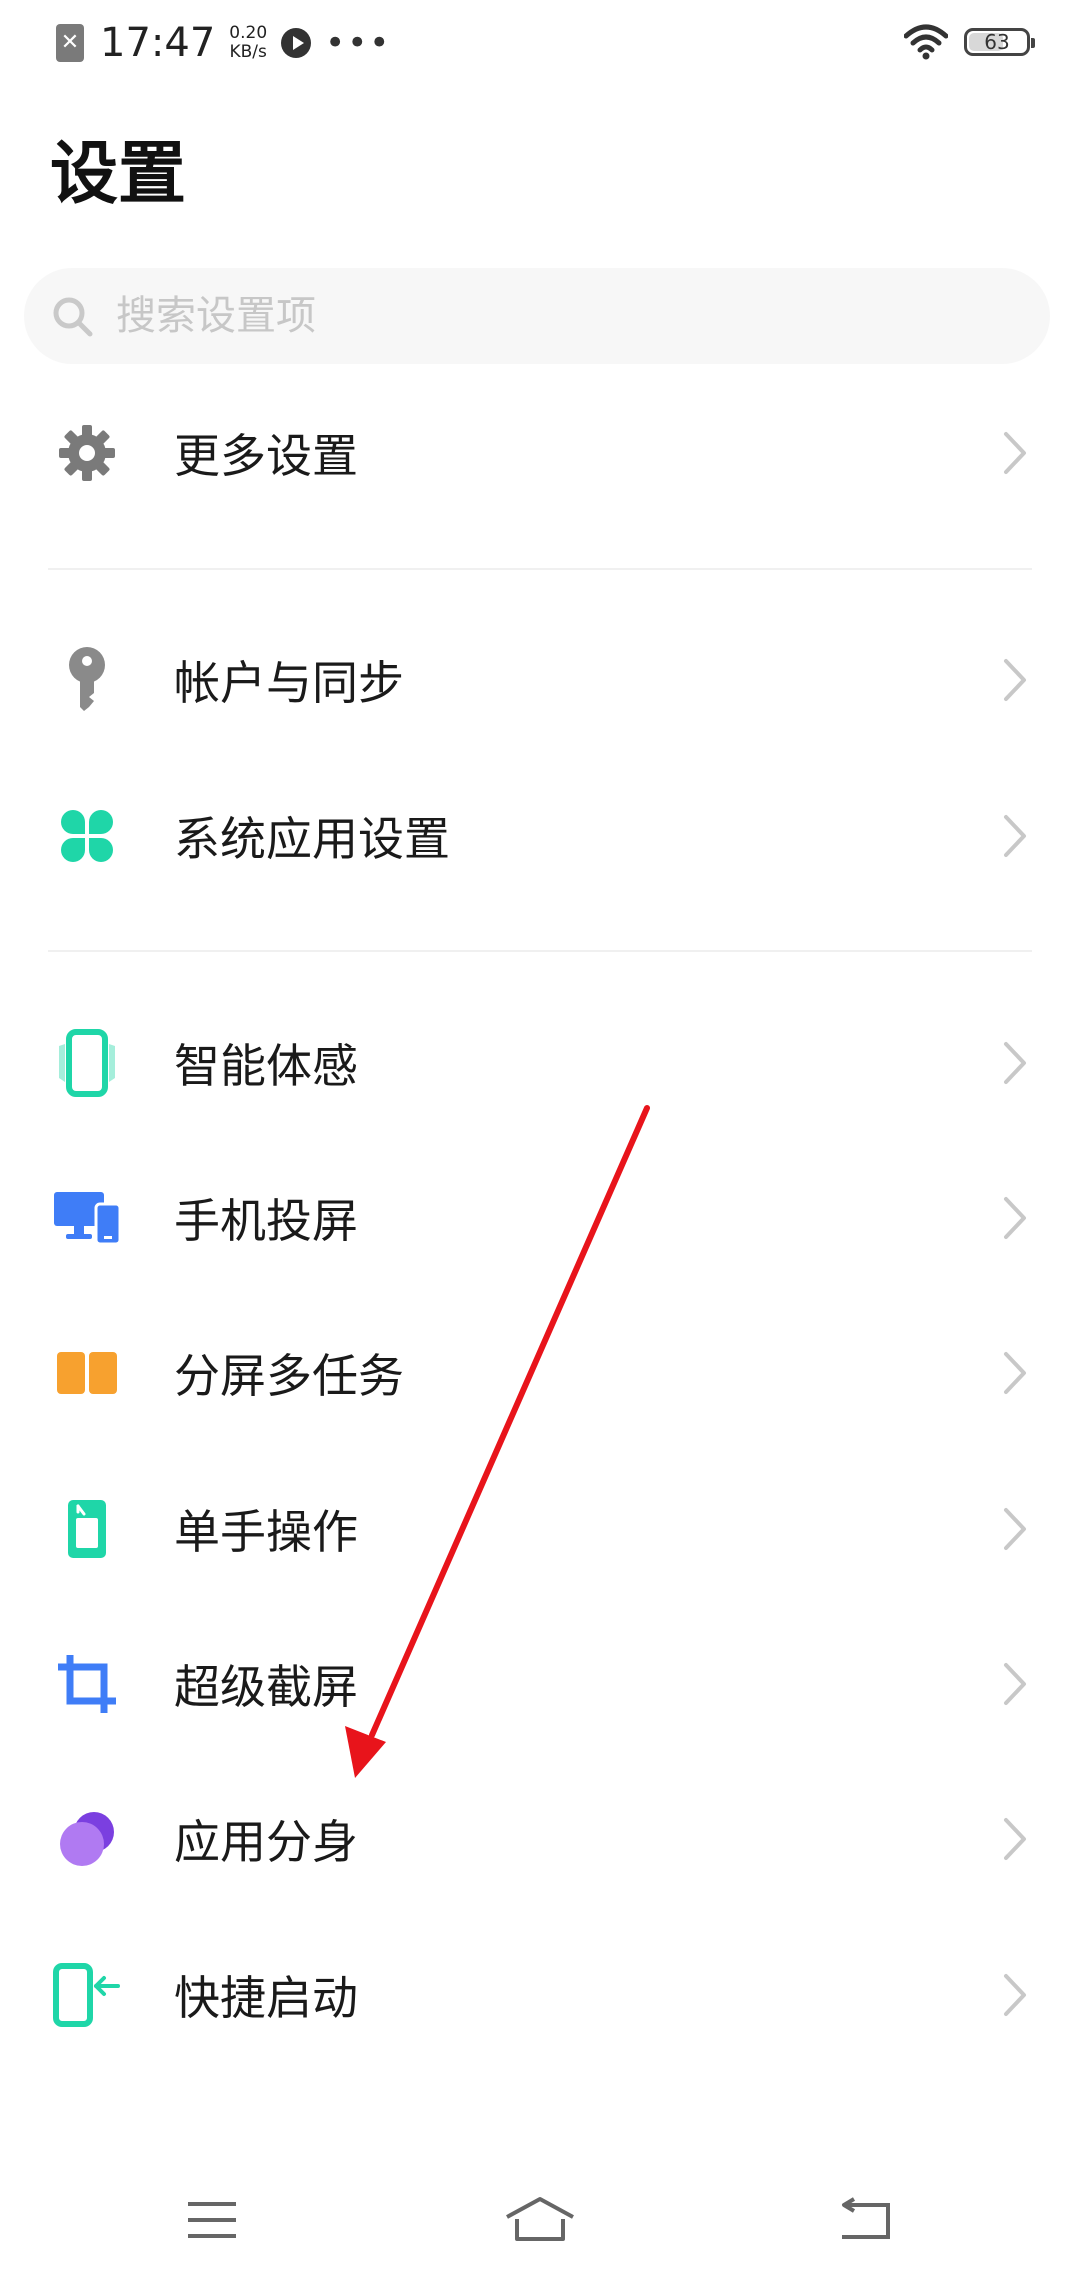 This screenshot has height=2280, width=1080. Describe the element at coordinates (266, 1532) in the screenshot. I see `settings-item-label: 单手操作` at that location.